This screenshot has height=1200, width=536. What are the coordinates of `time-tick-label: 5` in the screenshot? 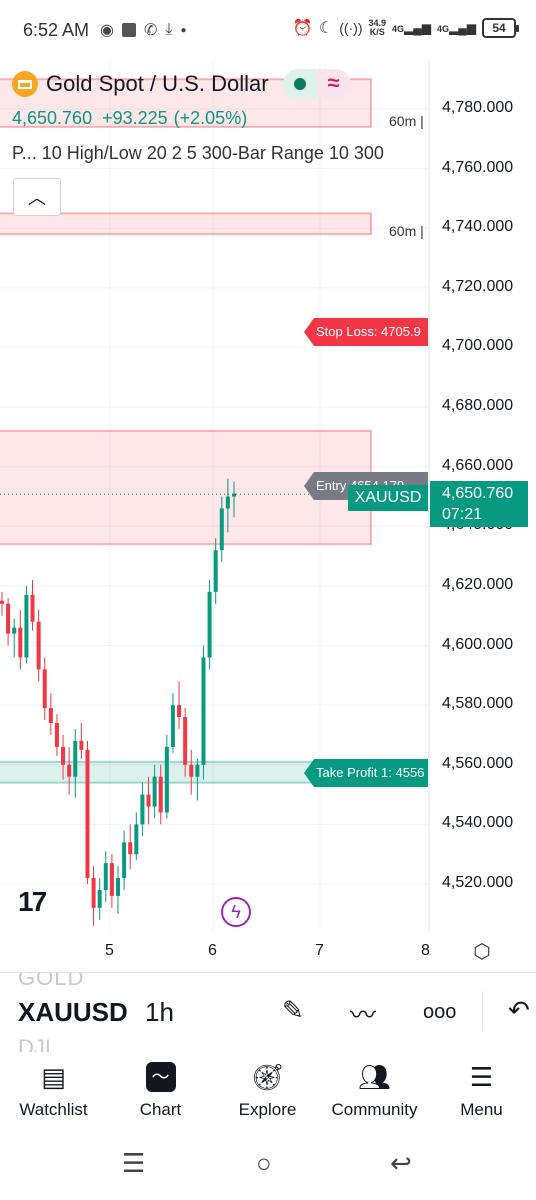 It's located at (109, 950).